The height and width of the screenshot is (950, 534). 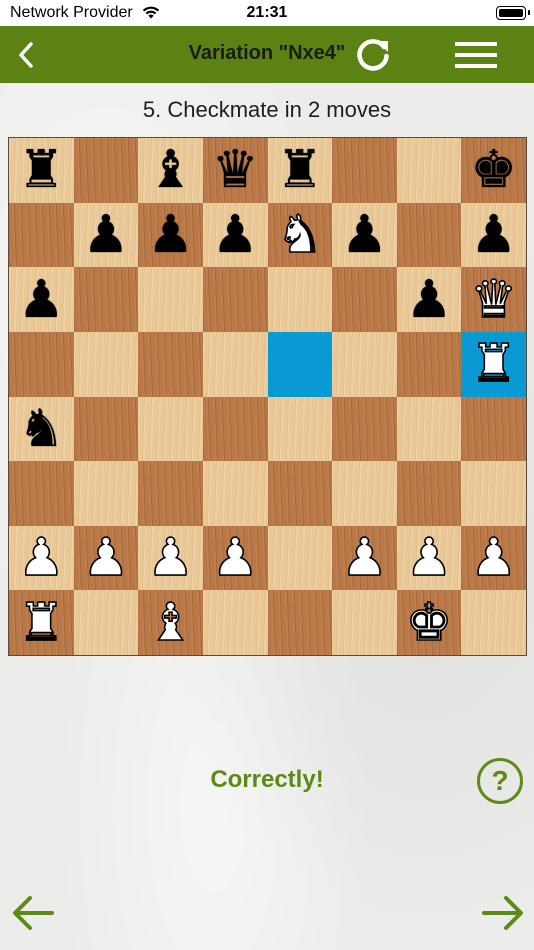 I want to click on square-h3, so click(x=493, y=493).